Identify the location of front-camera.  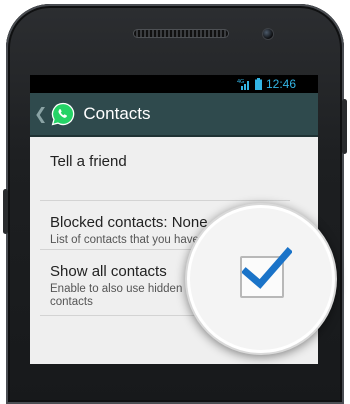
(268, 34).